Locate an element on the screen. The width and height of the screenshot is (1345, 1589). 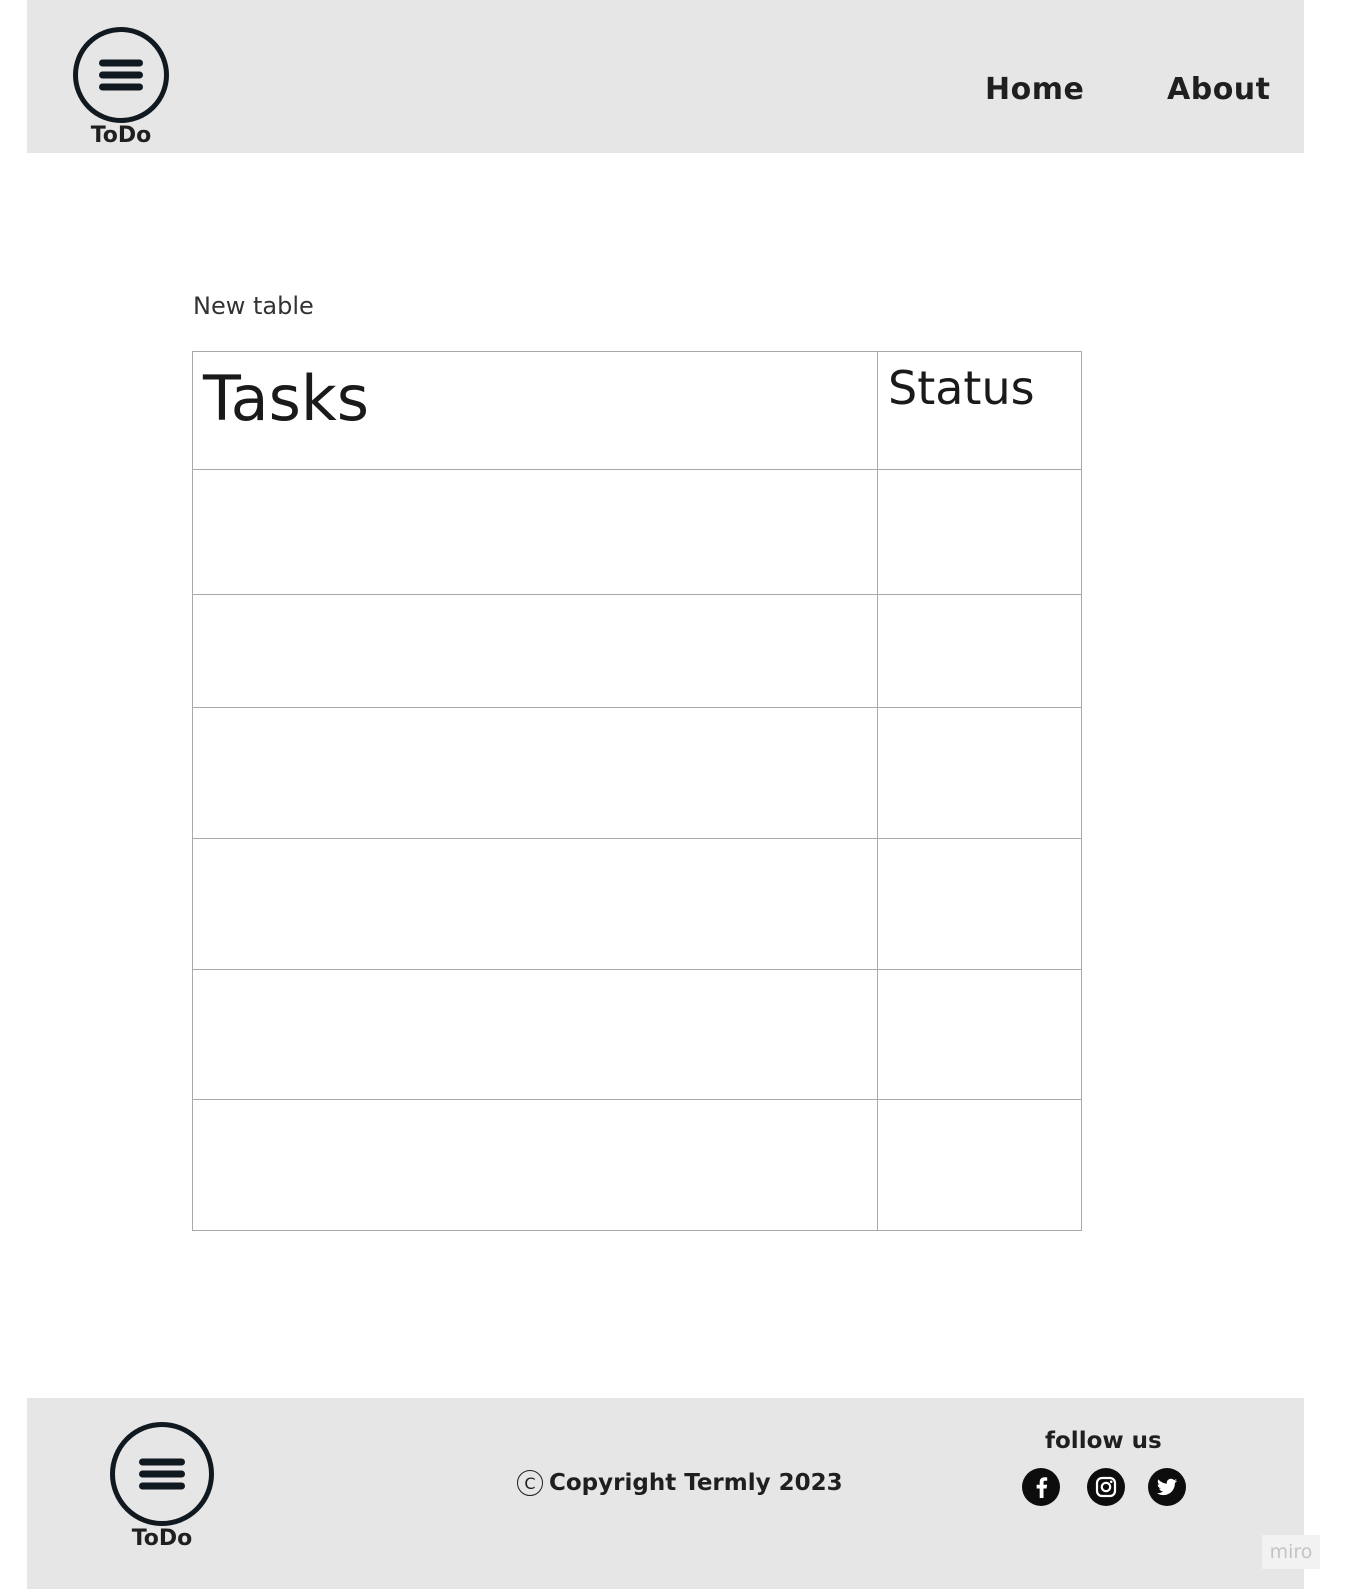
footer-logo: ToDo is located at coordinates (162, 1486).